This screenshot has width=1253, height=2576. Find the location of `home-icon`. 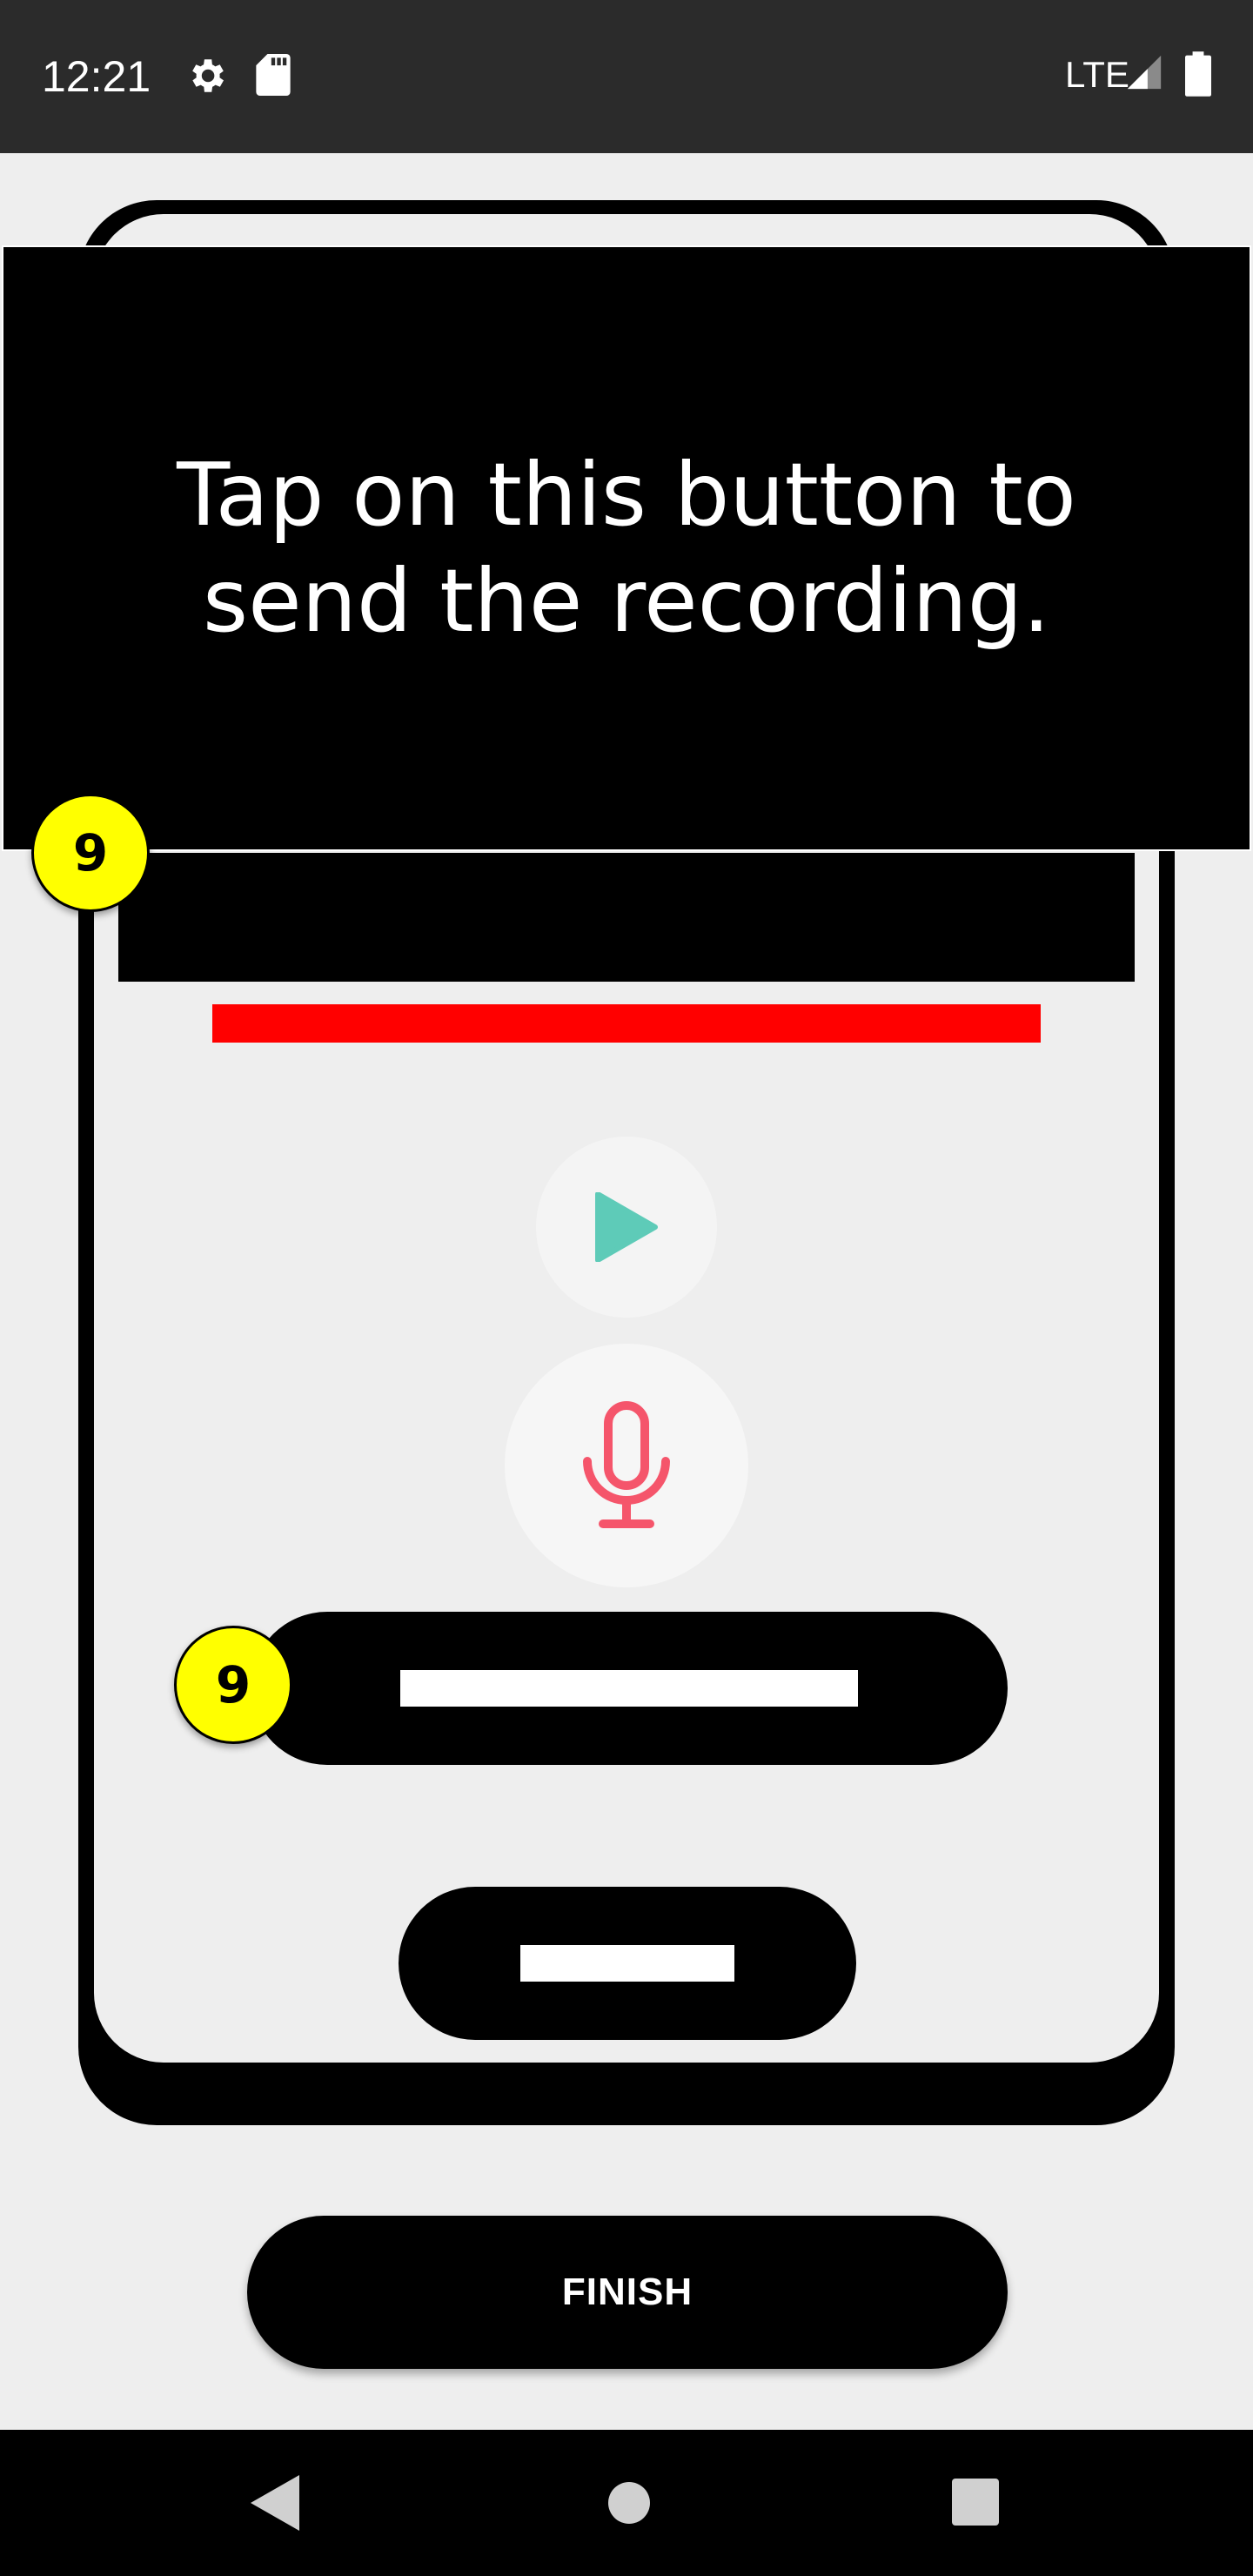

home-icon is located at coordinates (629, 2505).